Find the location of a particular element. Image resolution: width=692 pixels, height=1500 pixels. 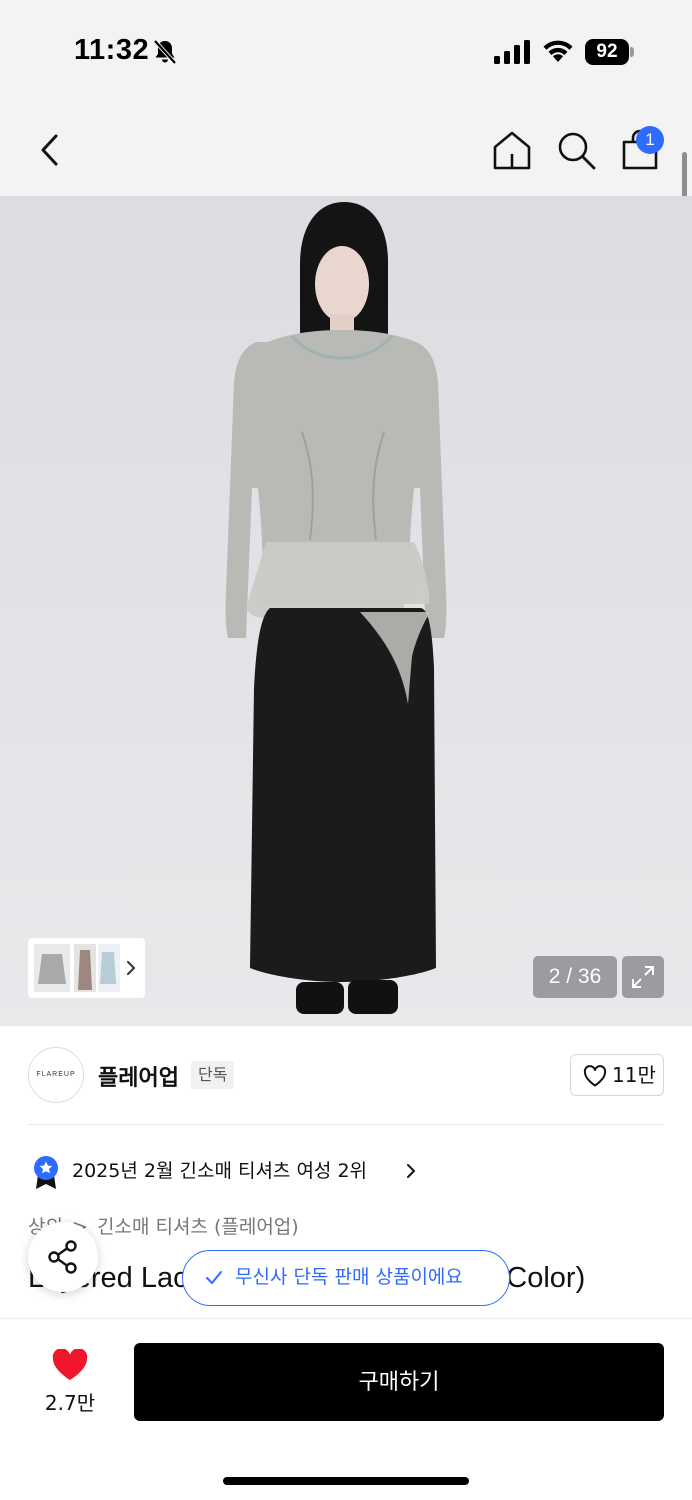

toast-text: 무신사 단독 판매 상품이에요 is located at coordinates (349, 1277).